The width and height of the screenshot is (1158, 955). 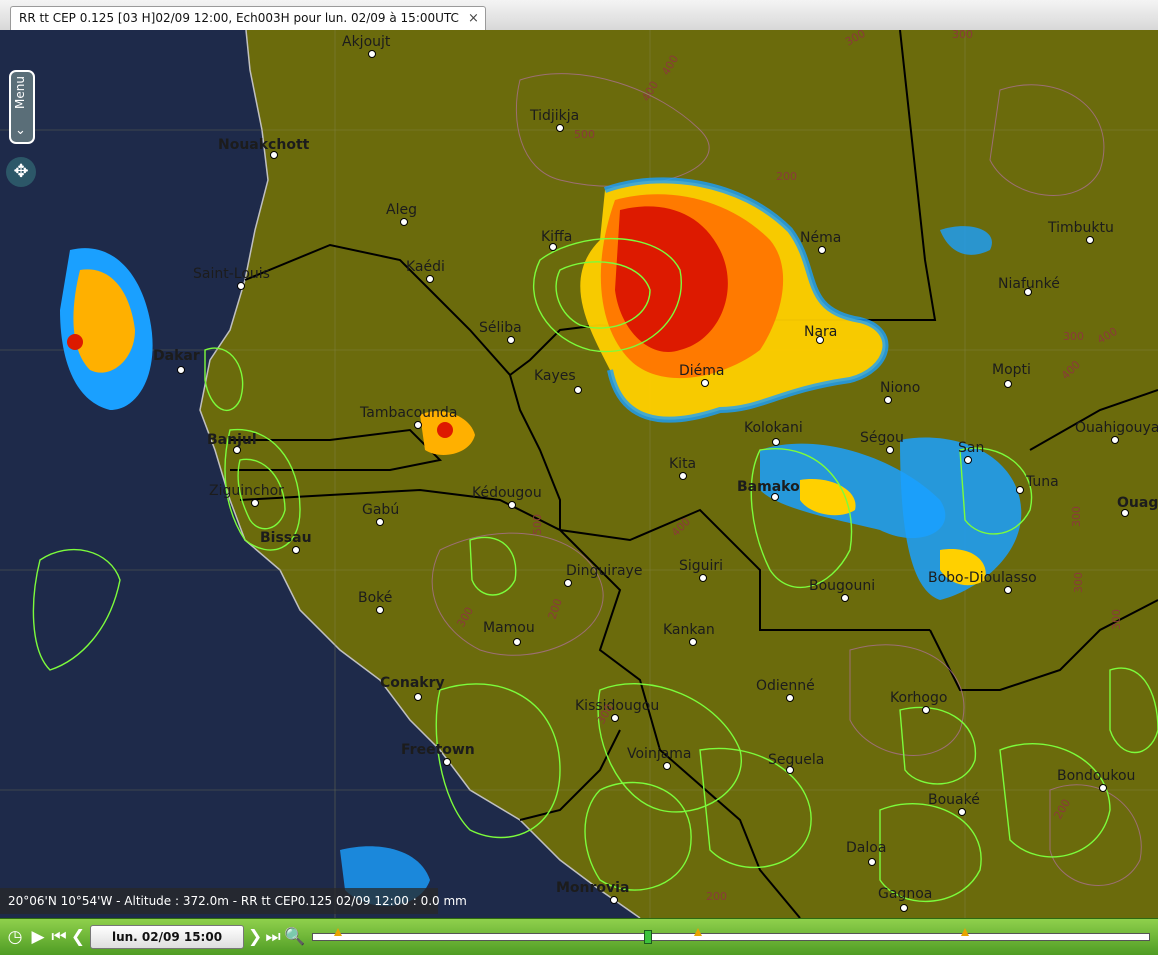 I want to click on city-label: Korhogo, so click(x=918, y=698).